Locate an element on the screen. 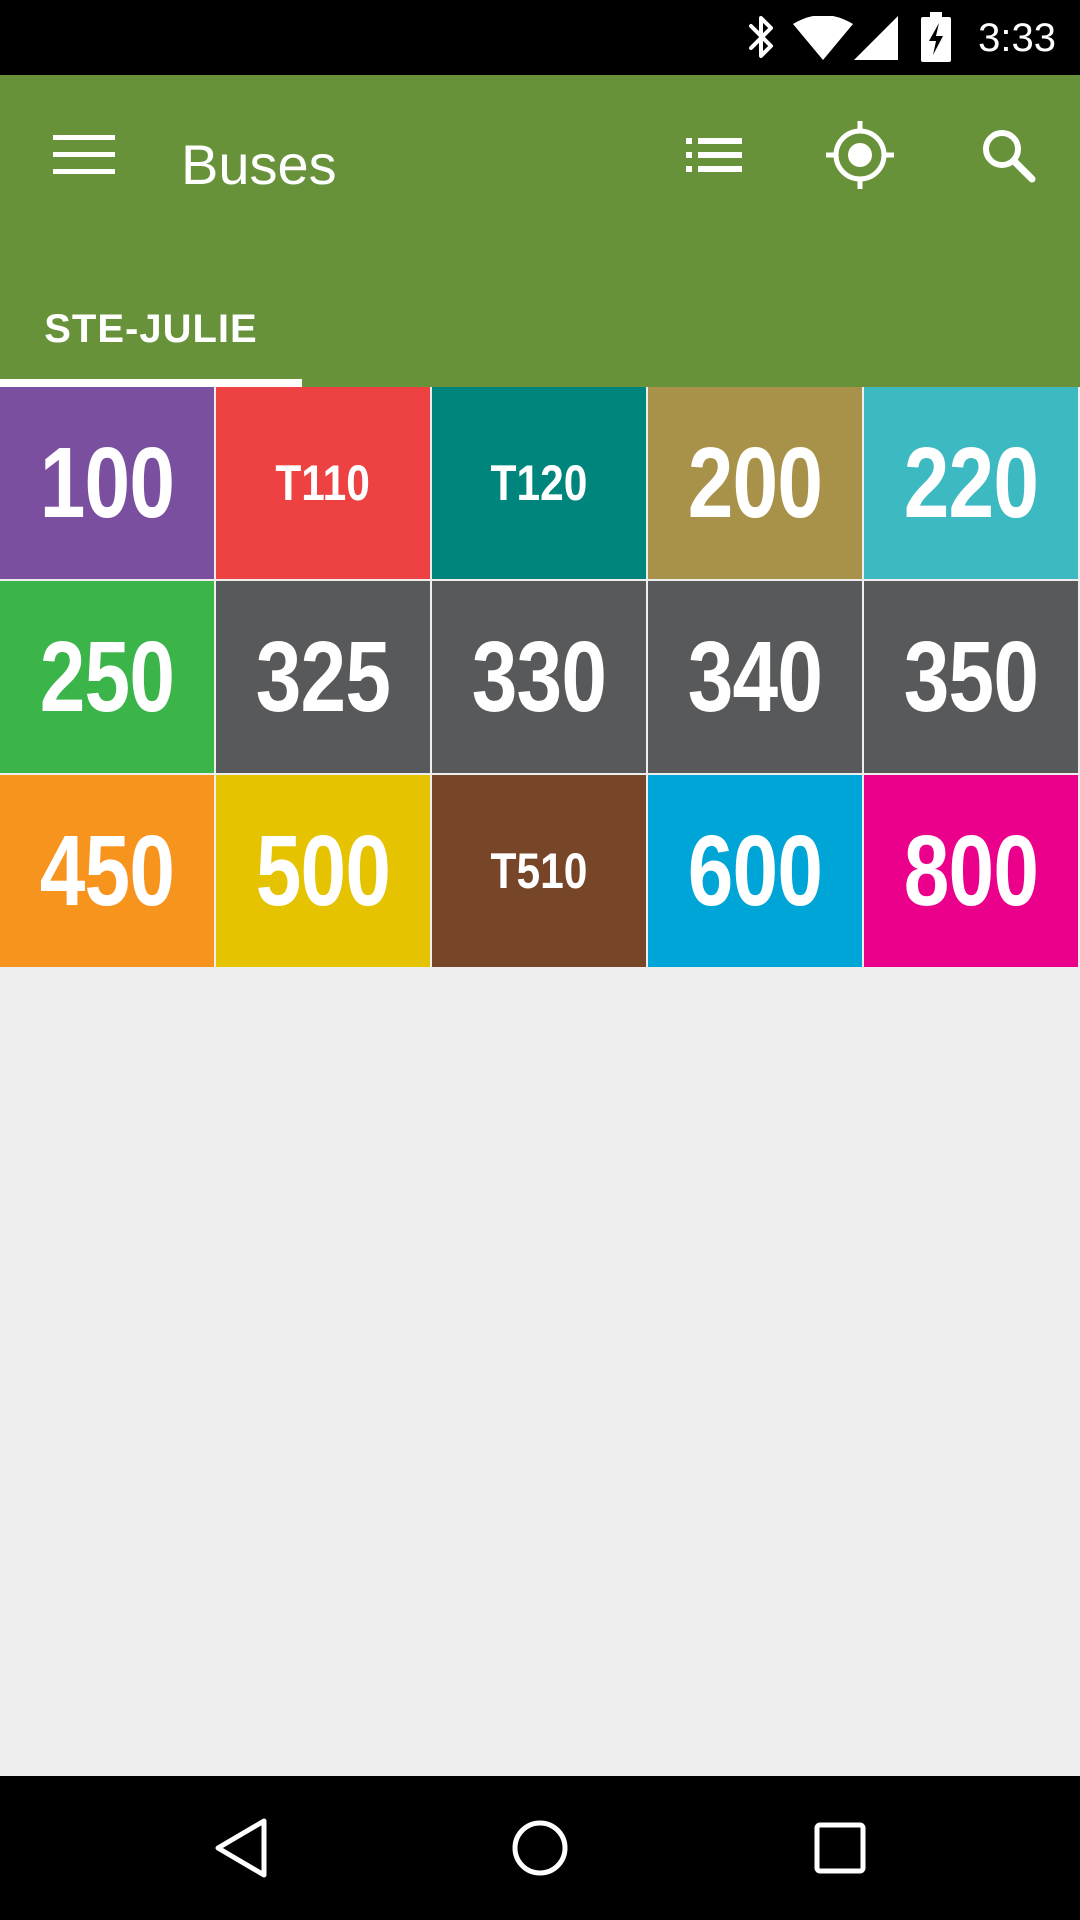  back-icon is located at coordinates (240, 1848).